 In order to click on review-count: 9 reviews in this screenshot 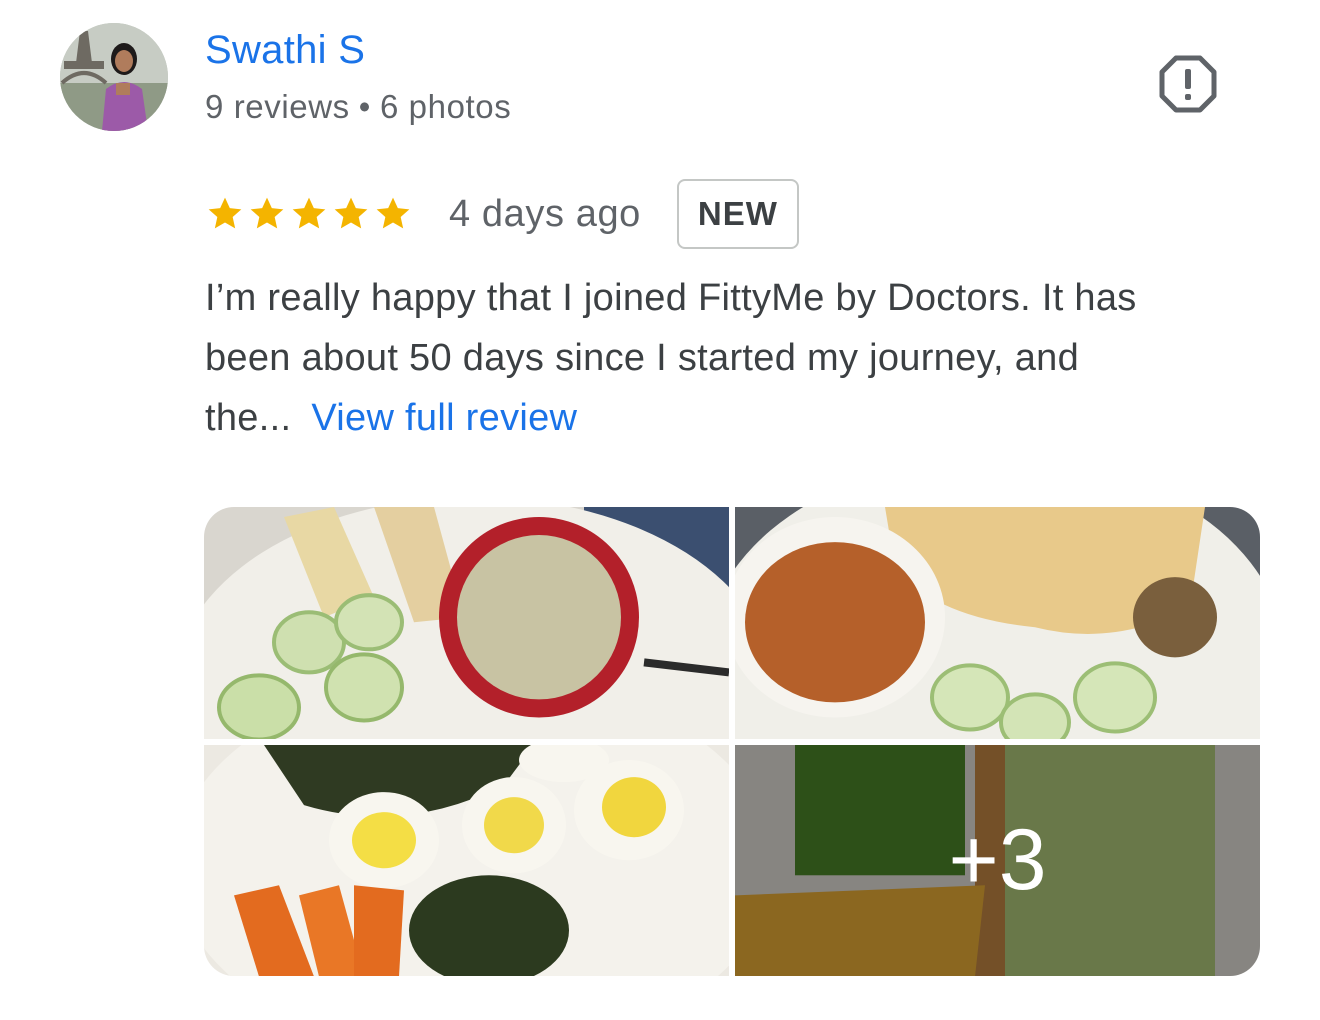, I will do `click(277, 106)`.